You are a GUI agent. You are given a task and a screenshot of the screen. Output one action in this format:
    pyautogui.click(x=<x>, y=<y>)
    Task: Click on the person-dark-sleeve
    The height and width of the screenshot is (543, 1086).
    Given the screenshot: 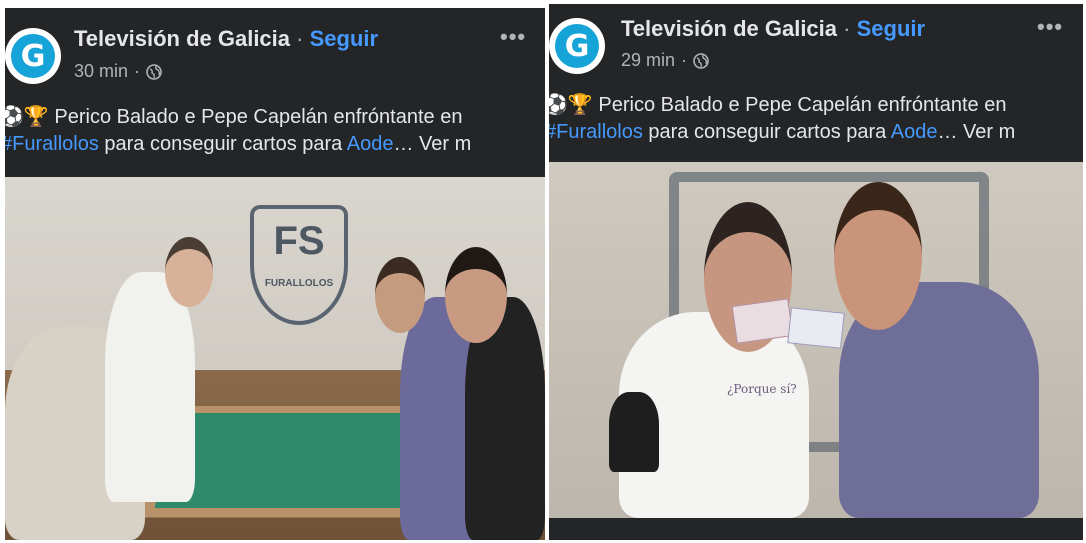 What is the action you would take?
    pyautogui.click(x=634, y=432)
    